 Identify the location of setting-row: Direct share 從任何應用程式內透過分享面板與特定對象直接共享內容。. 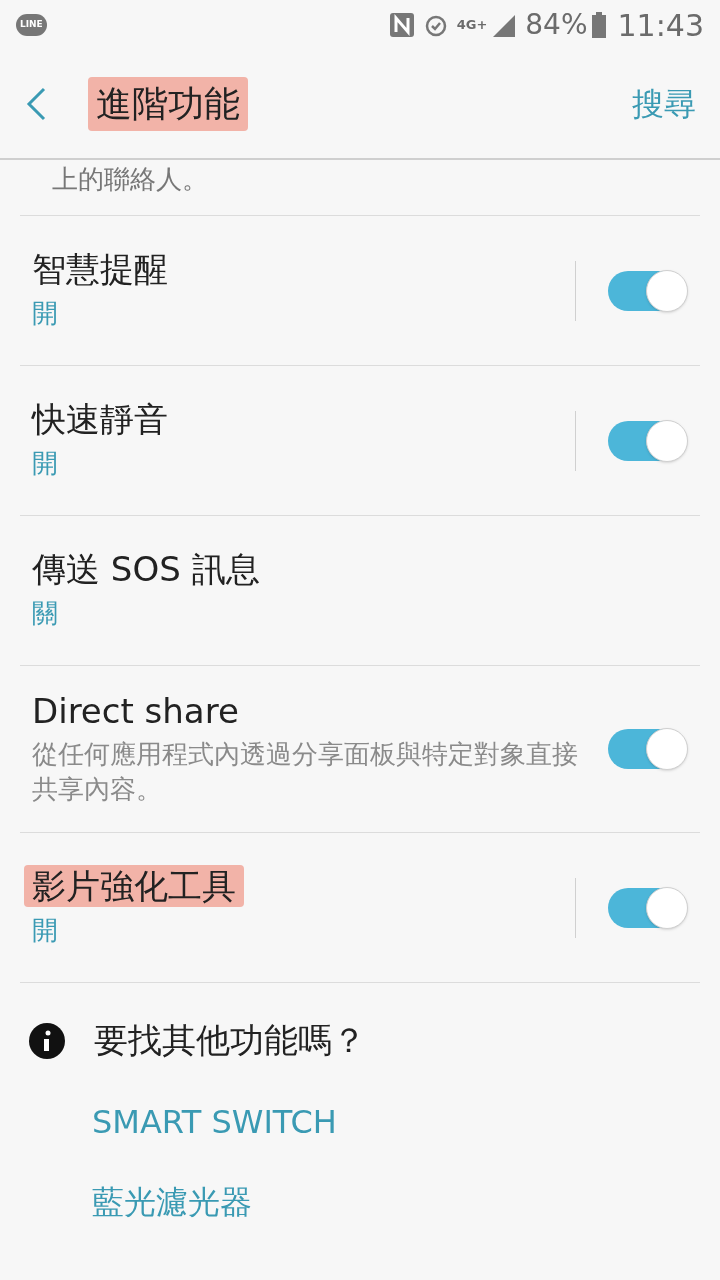
(360, 749).